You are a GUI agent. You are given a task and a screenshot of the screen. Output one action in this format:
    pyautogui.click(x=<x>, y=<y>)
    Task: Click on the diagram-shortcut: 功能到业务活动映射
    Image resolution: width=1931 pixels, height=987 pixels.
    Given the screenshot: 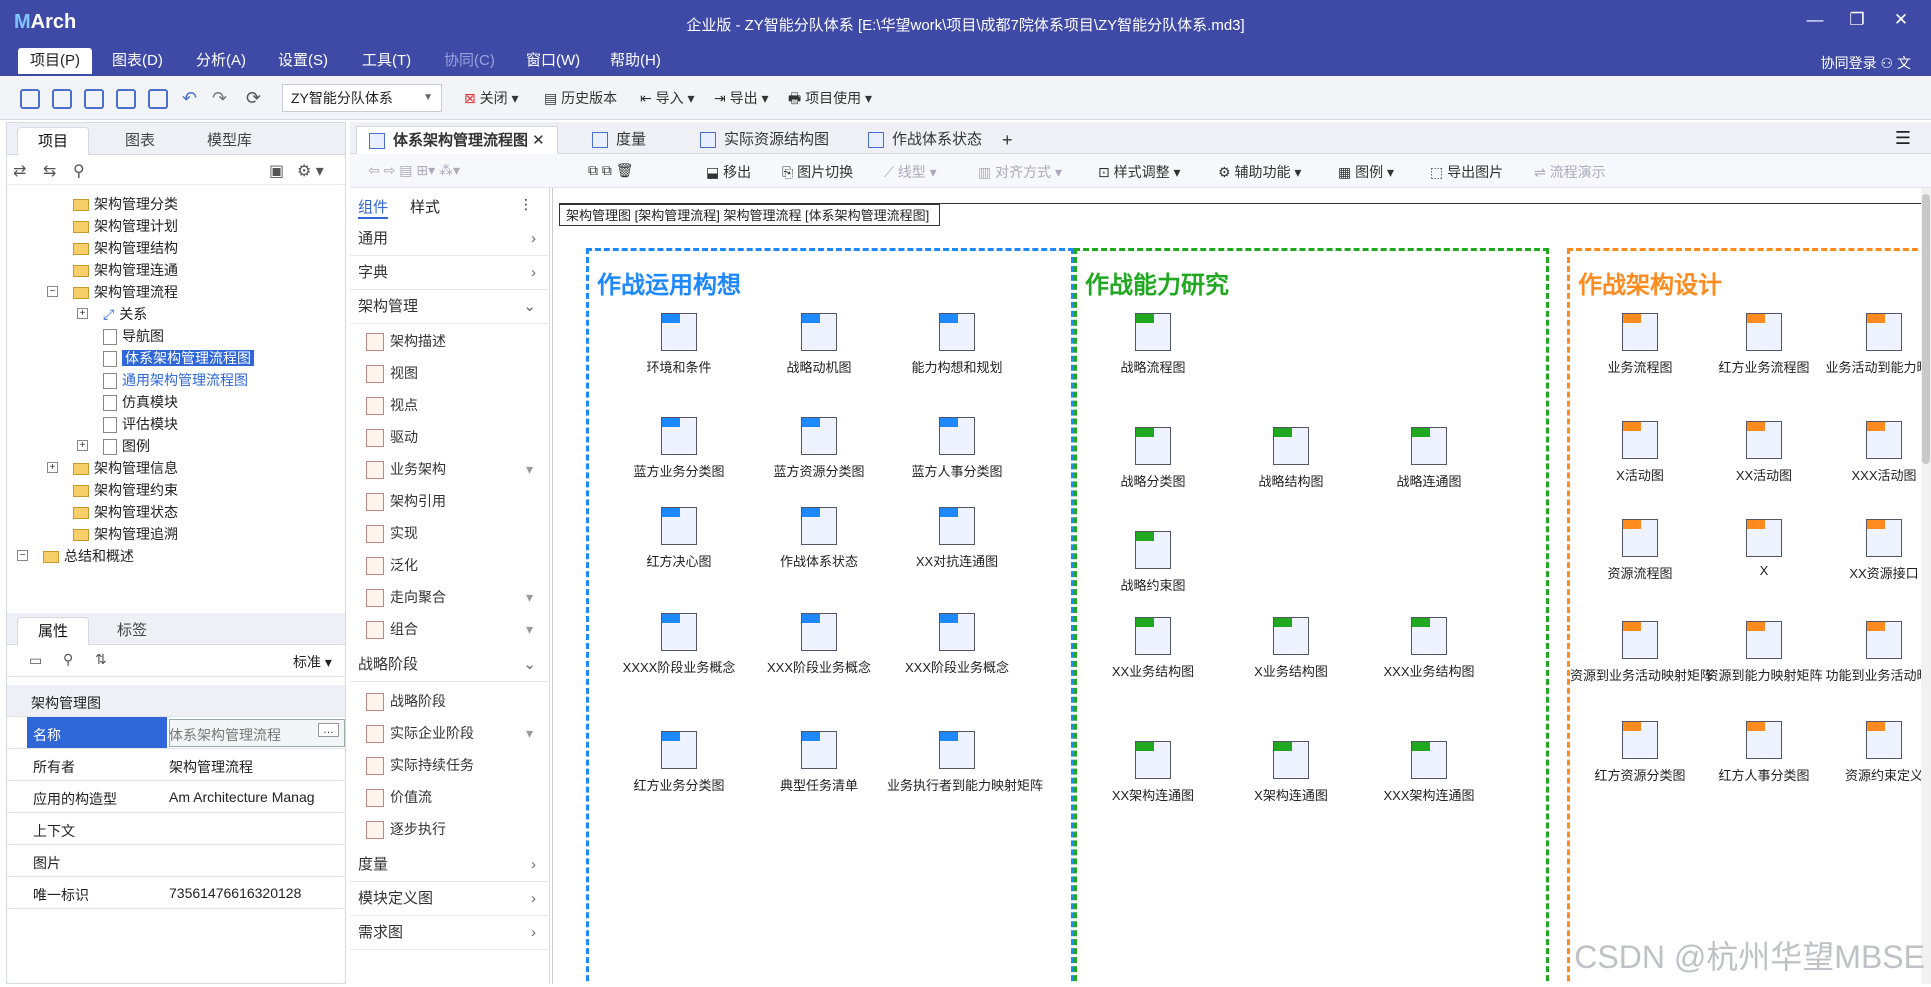 What is the action you would take?
    pyautogui.click(x=1872, y=652)
    